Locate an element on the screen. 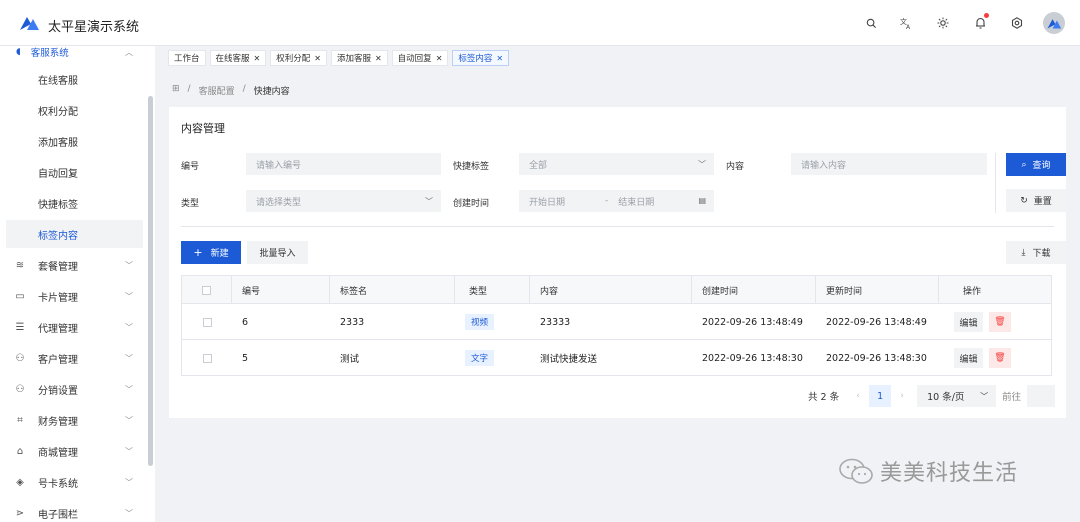 This screenshot has width=1080, height=522. select-all-cell is located at coordinates (207, 290).